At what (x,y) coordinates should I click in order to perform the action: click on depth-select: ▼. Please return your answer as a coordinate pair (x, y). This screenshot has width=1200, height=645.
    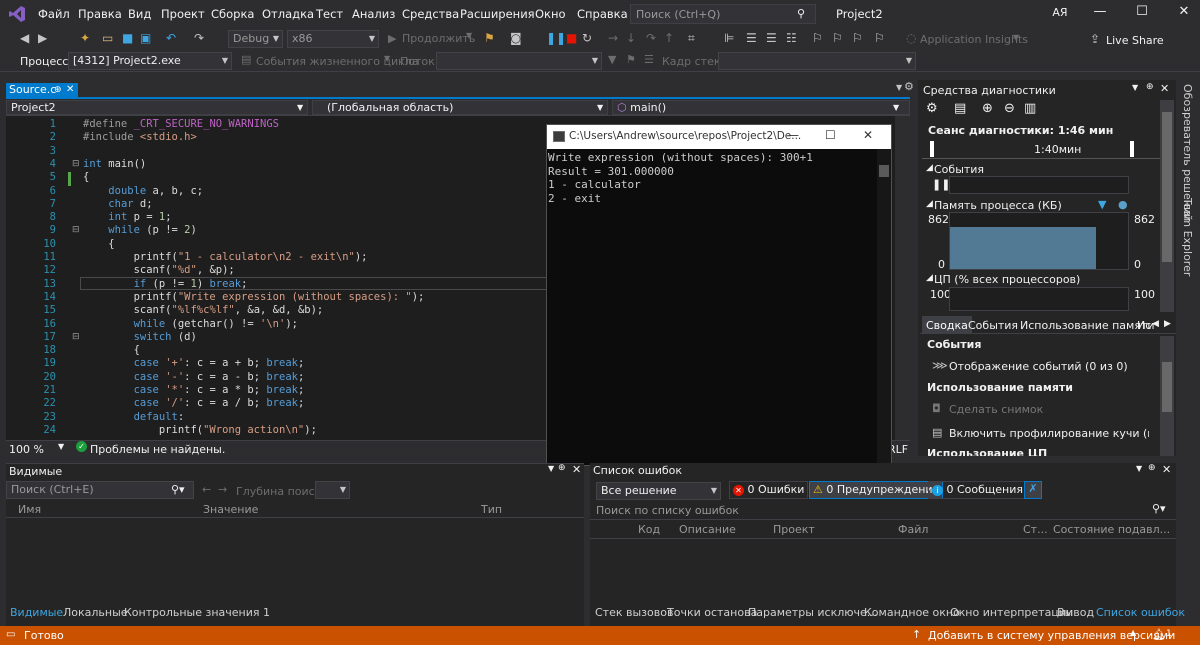
    Looking at the image, I should click on (332, 490).